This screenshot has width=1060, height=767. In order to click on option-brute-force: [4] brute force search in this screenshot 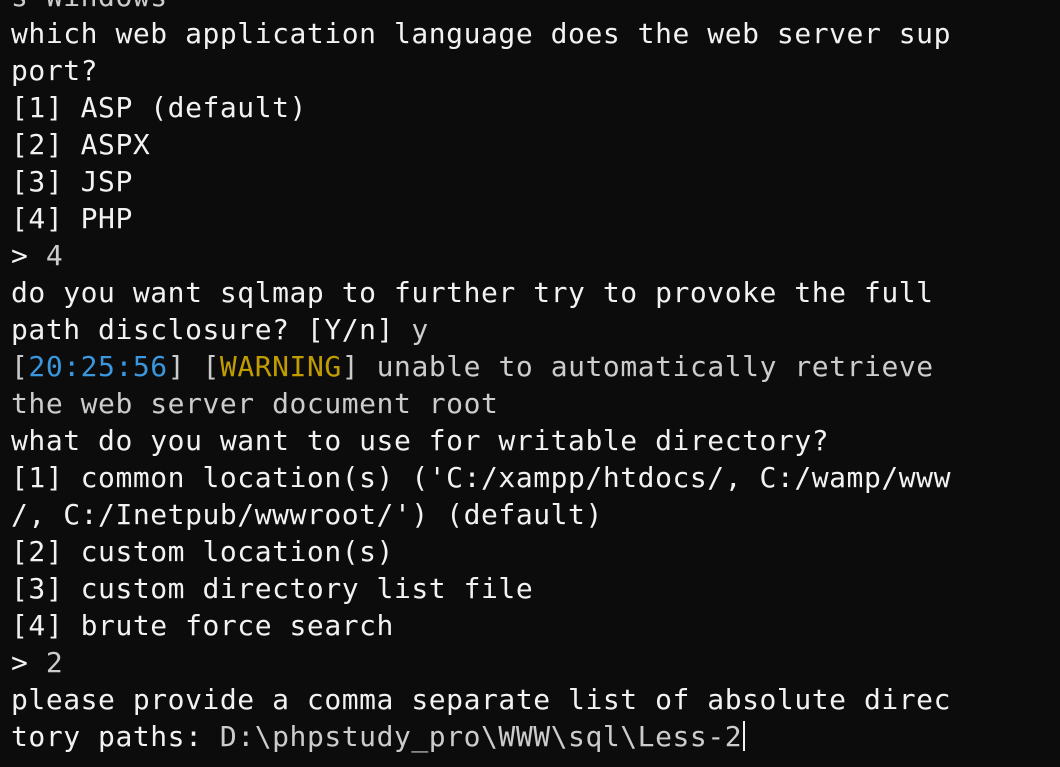, I will do `click(202, 625)`.